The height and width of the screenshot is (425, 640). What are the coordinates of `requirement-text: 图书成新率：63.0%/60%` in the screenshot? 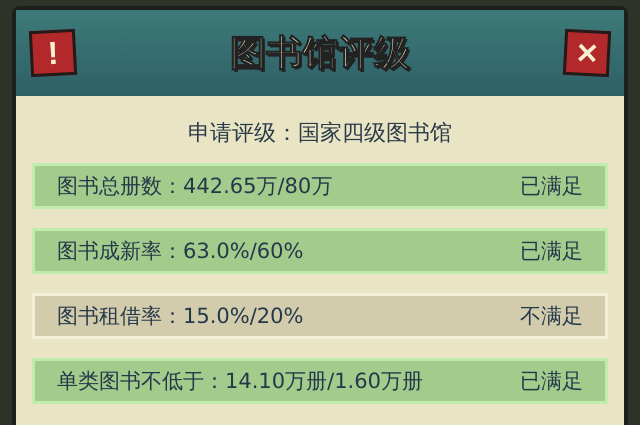 It's located at (180, 251).